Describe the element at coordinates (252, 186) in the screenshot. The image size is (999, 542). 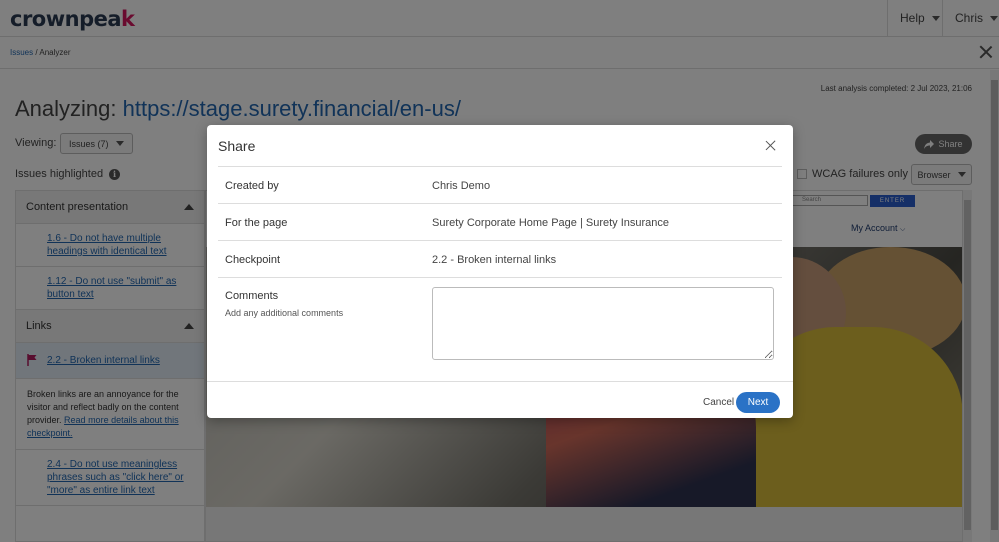
I see `created-by-label: Created by` at that location.